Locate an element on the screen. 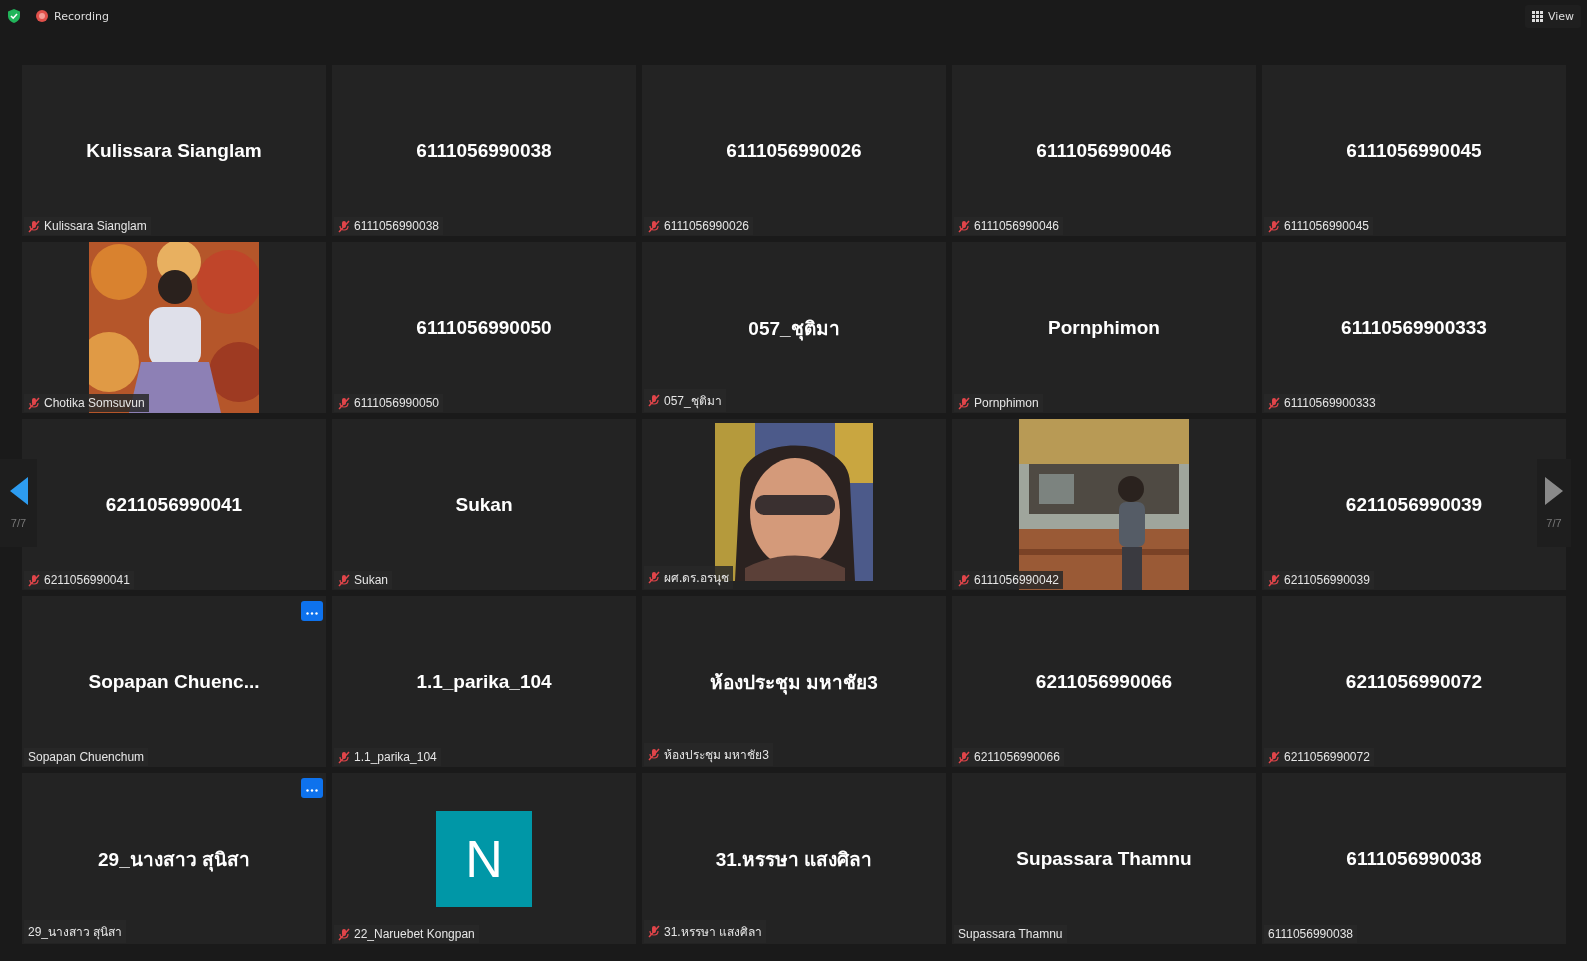  participant-label: Sopapan Chuenchum is located at coordinates (86, 757).